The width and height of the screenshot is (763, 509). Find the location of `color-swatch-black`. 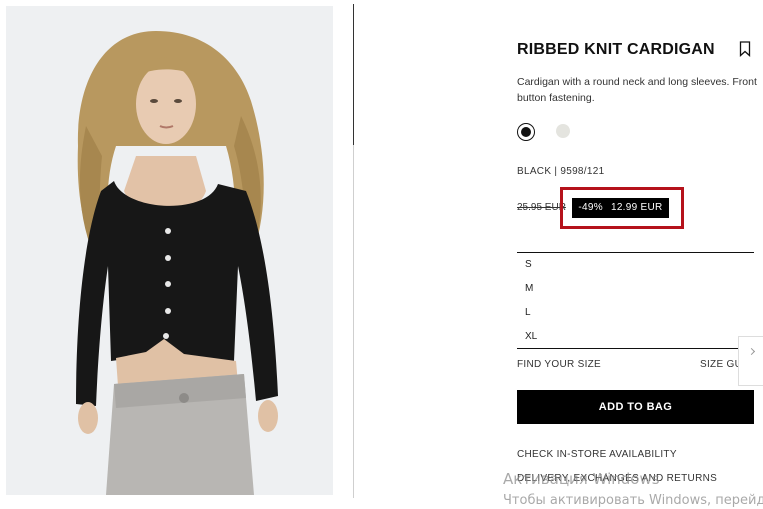

color-swatch-black is located at coordinates (526, 132).